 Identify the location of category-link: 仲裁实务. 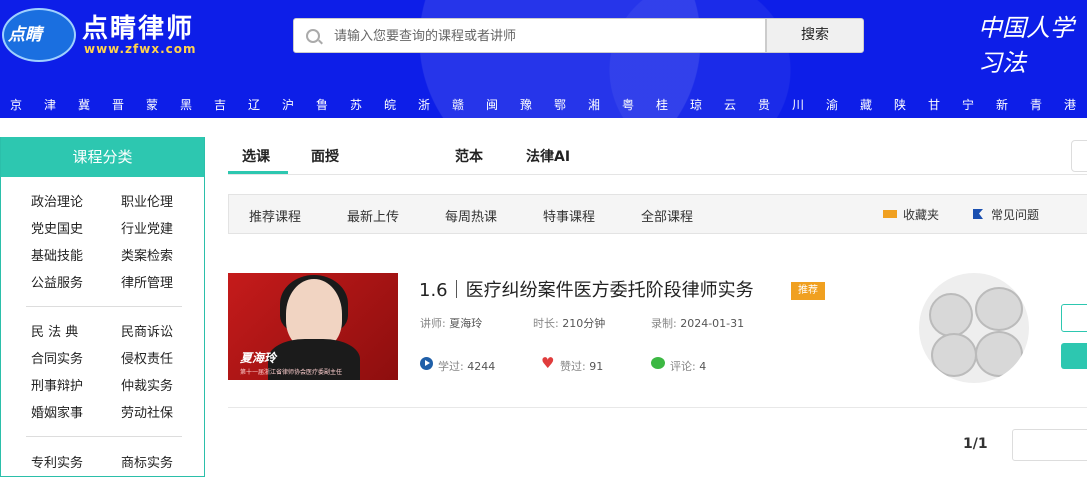
(147, 384).